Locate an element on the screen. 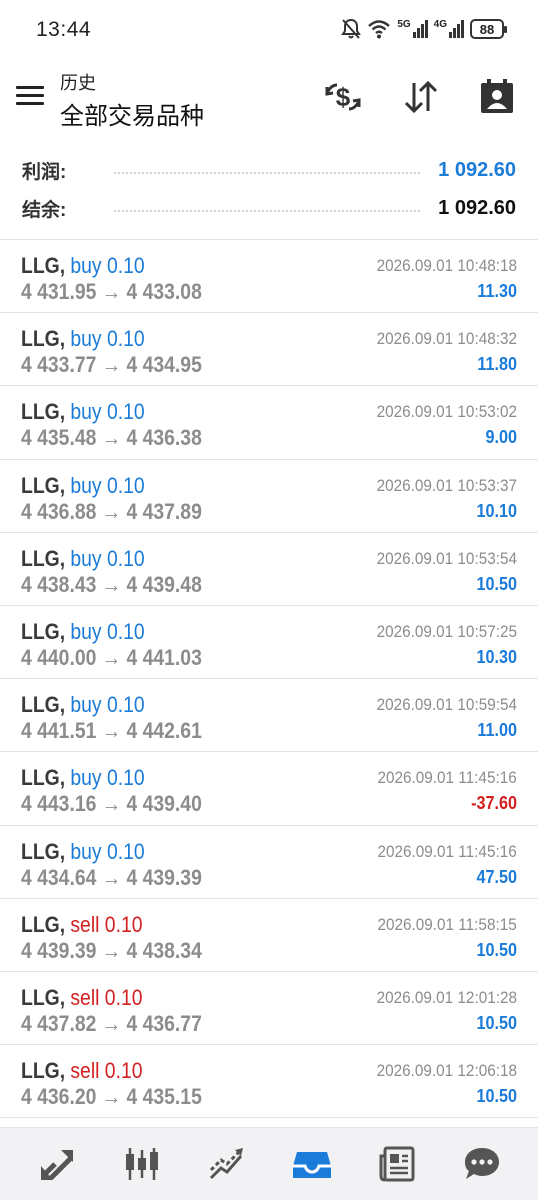 The image size is (538, 1200). news-icon is located at coordinates (396, 1164).